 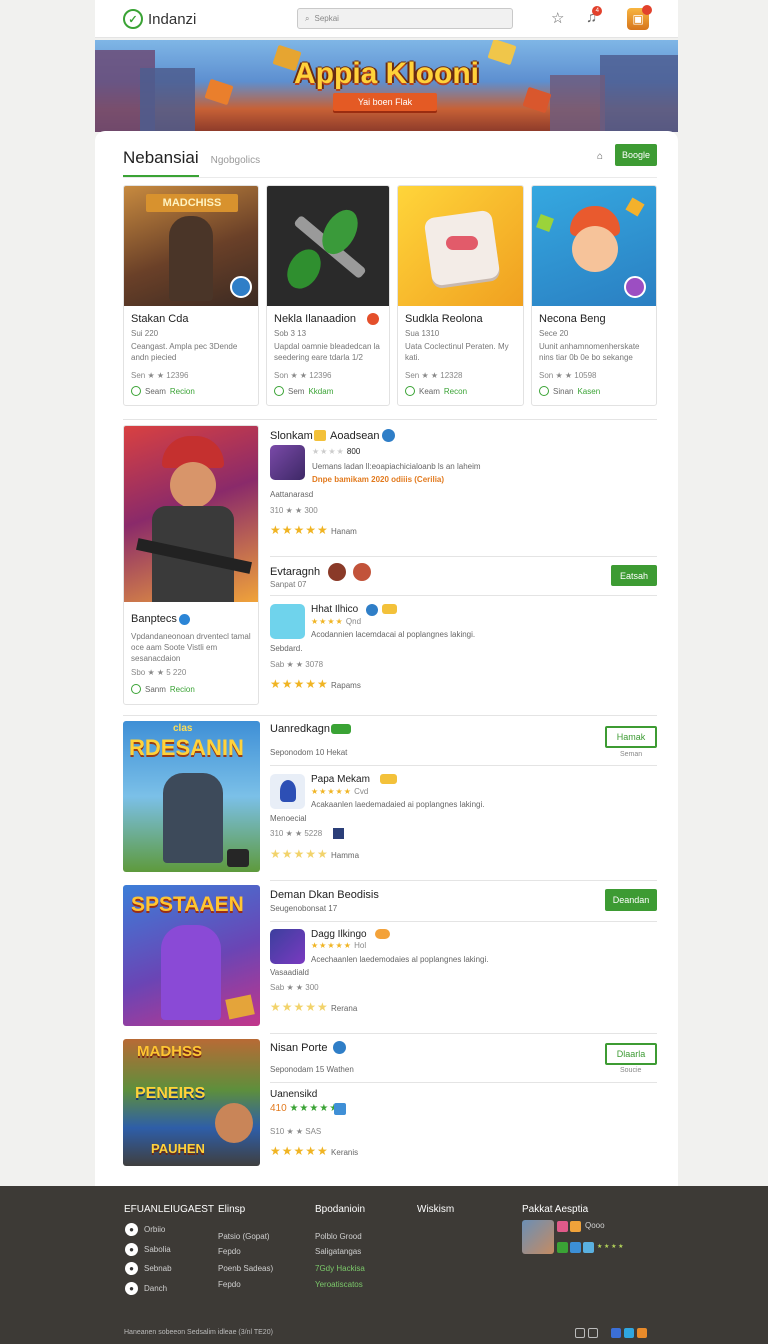 I want to click on search-input: ⌕ Sepkai, so click(x=405, y=18).